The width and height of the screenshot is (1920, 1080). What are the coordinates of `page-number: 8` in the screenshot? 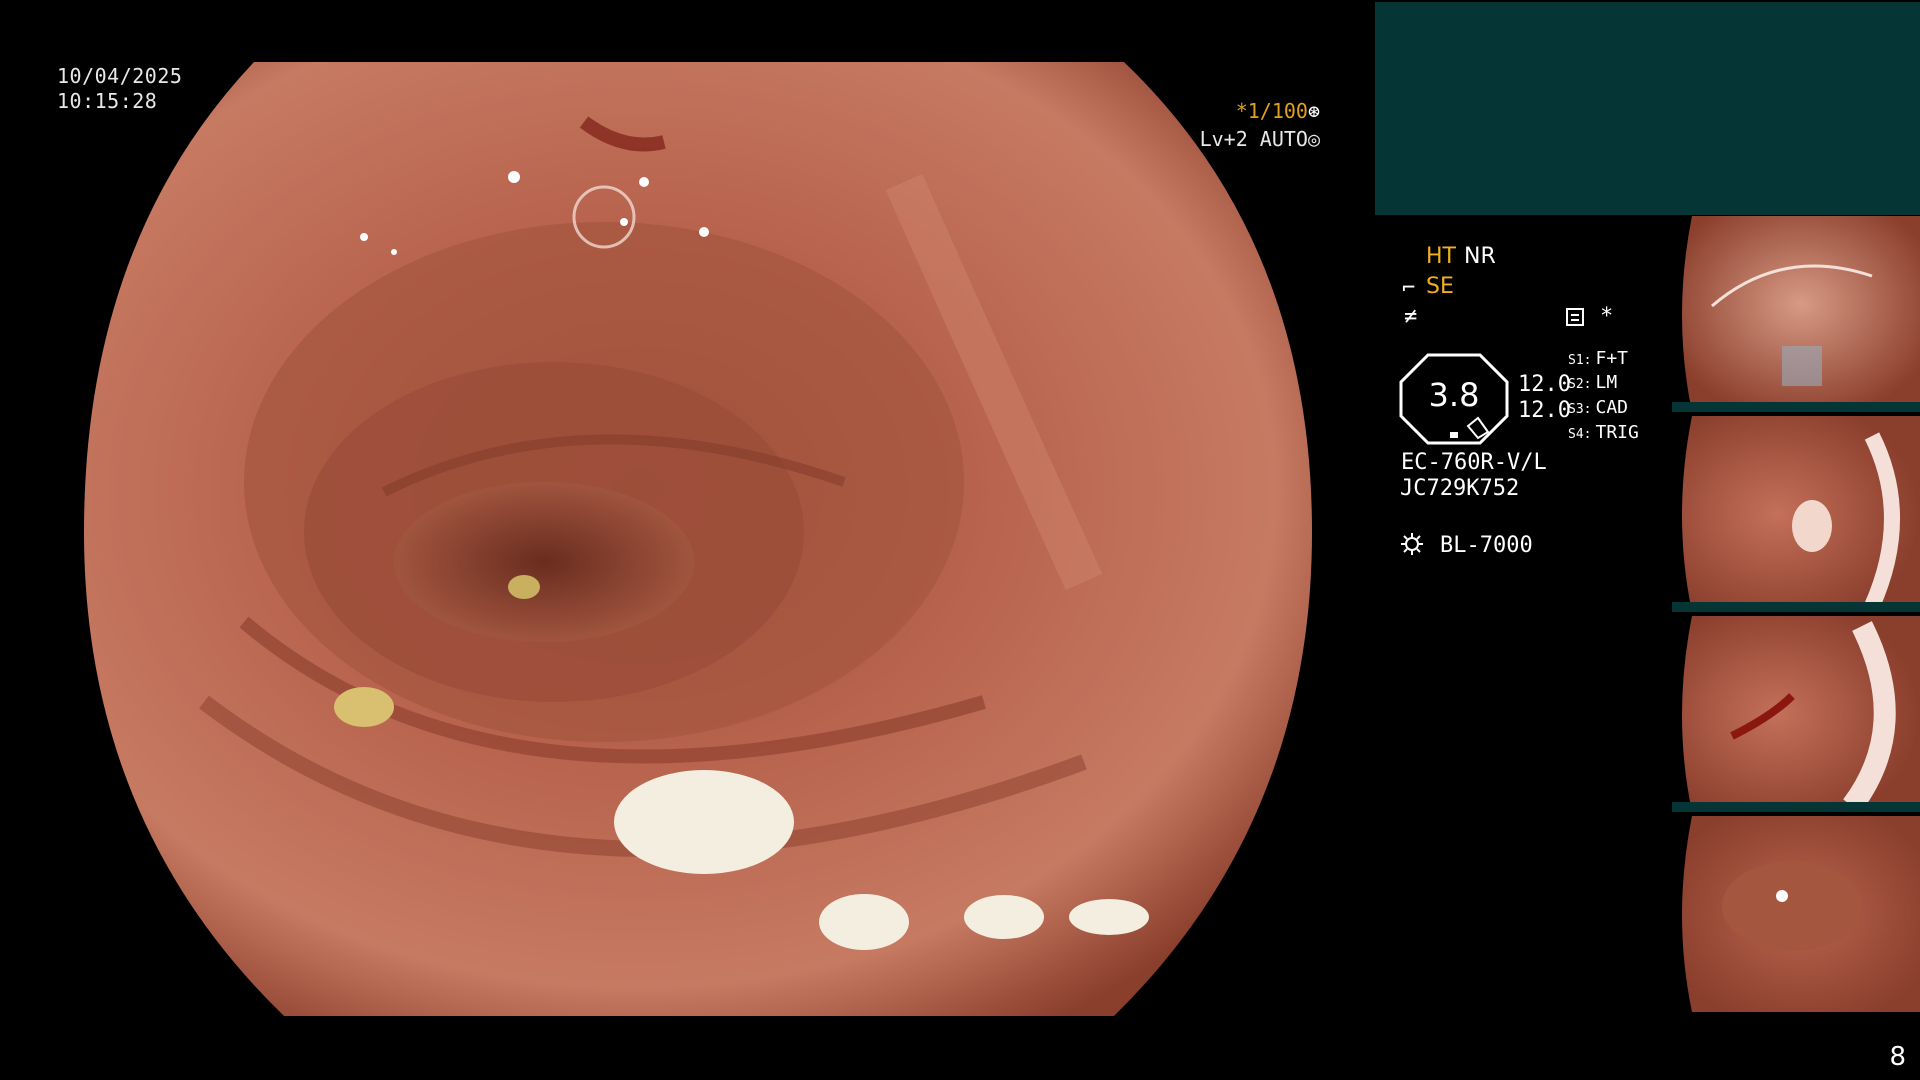 It's located at (1897, 1057).